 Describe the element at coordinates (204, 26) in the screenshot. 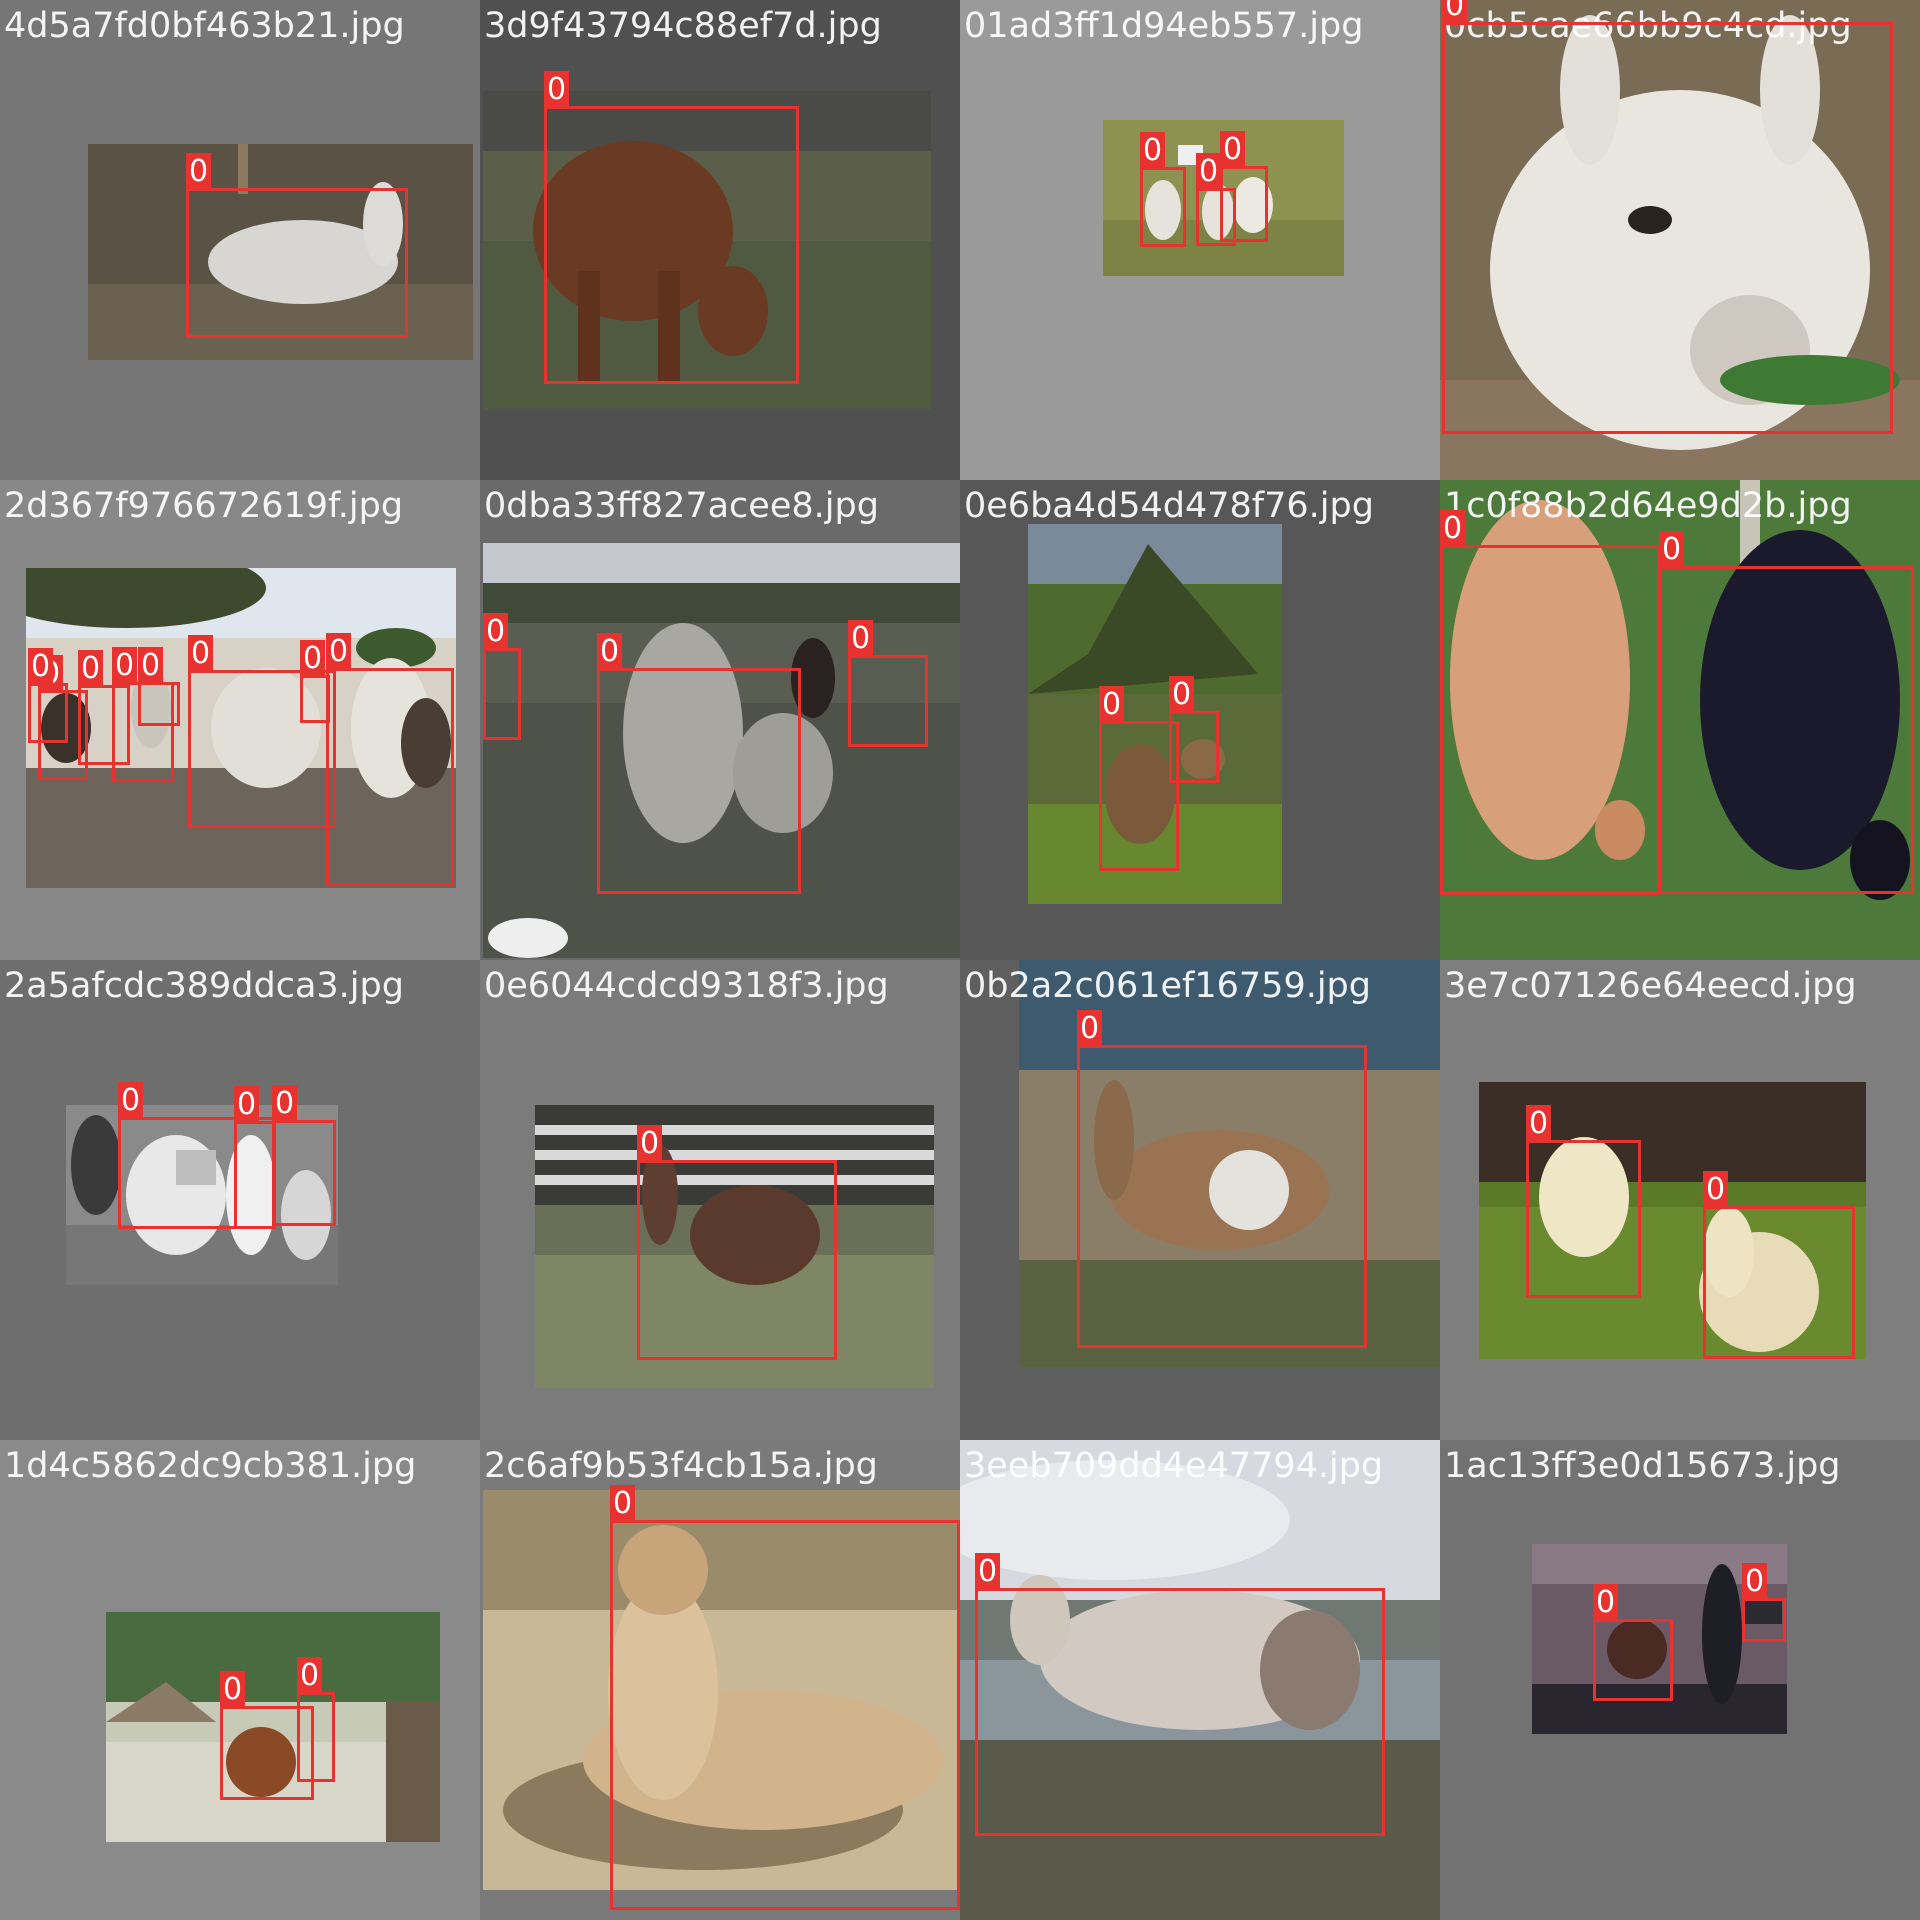

I see `tile-filename: 4d5a7fd0bf463b21.jpg` at that location.